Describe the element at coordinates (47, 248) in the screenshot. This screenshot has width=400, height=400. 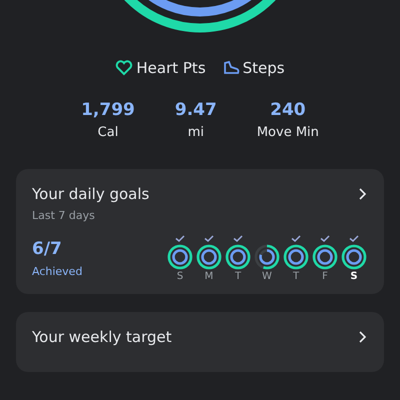
I see `achieved-count: 6/7` at that location.